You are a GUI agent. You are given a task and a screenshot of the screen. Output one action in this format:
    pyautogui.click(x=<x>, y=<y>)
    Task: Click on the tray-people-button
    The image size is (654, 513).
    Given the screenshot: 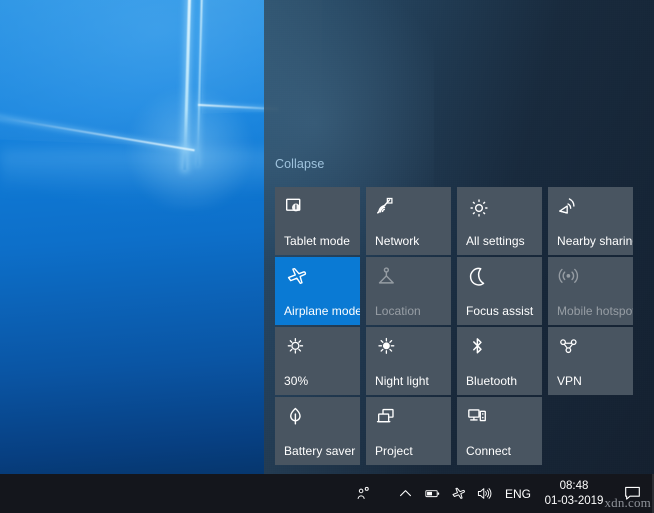 What is the action you would take?
    pyautogui.click(x=363, y=493)
    